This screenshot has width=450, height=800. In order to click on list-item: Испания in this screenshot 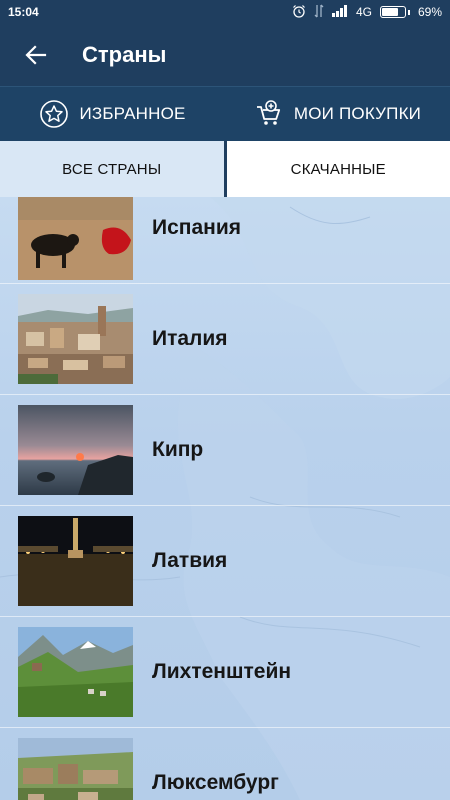, I will do `click(225, 240)`.